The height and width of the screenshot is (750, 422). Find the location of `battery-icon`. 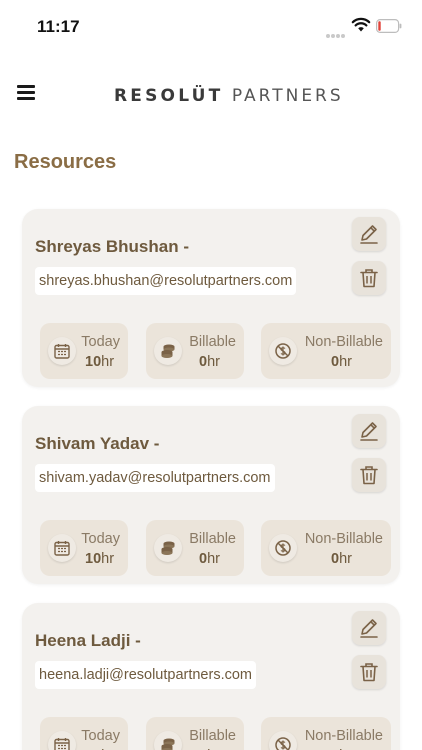

battery-icon is located at coordinates (389, 26).